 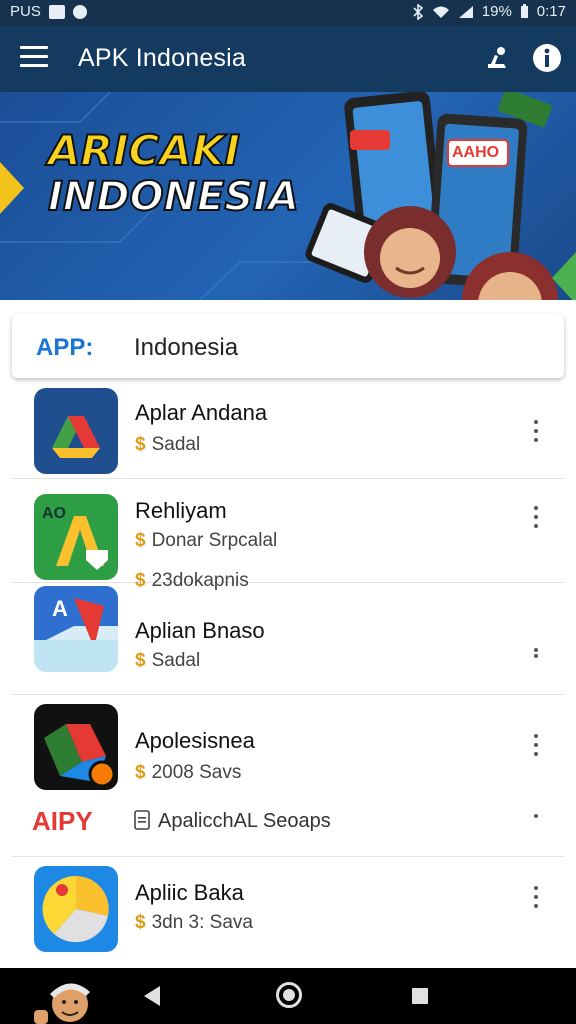 What do you see at coordinates (288, 13) in the screenshot?
I see `status-bar: PUS 19% 0:17` at bounding box center [288, 13].